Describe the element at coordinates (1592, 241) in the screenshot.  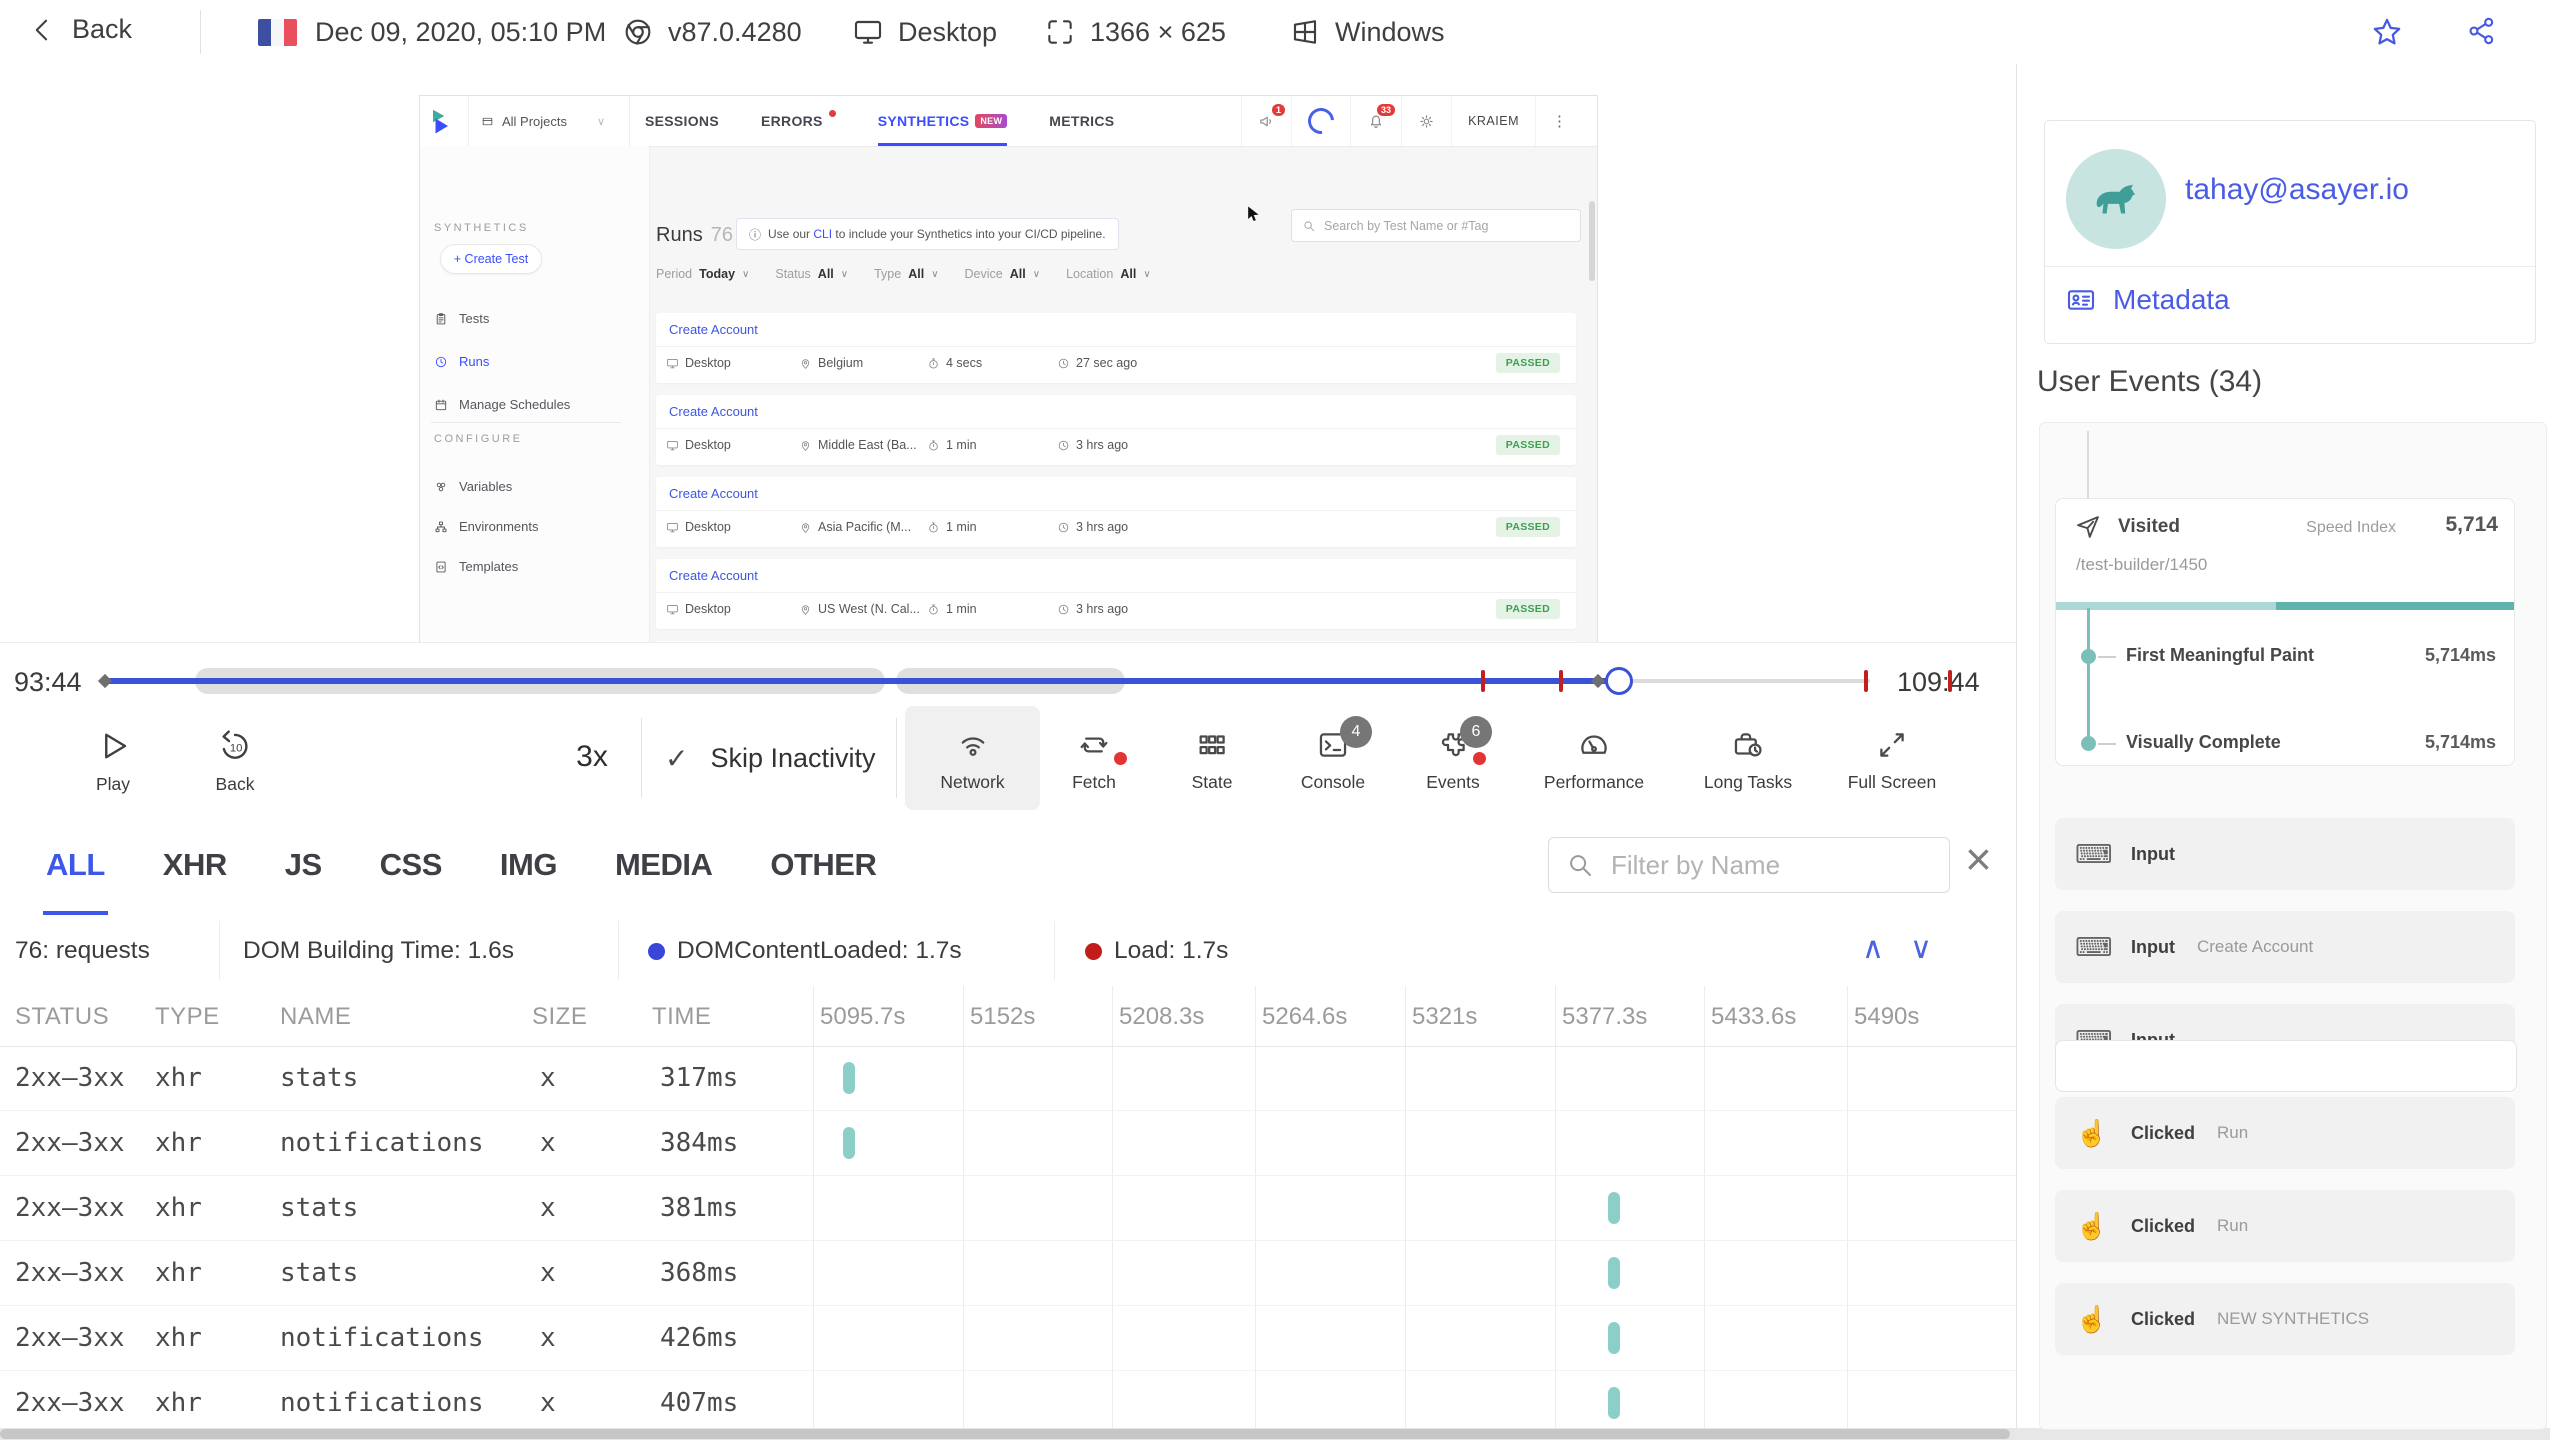
I see `app-scrollbar` at that location.